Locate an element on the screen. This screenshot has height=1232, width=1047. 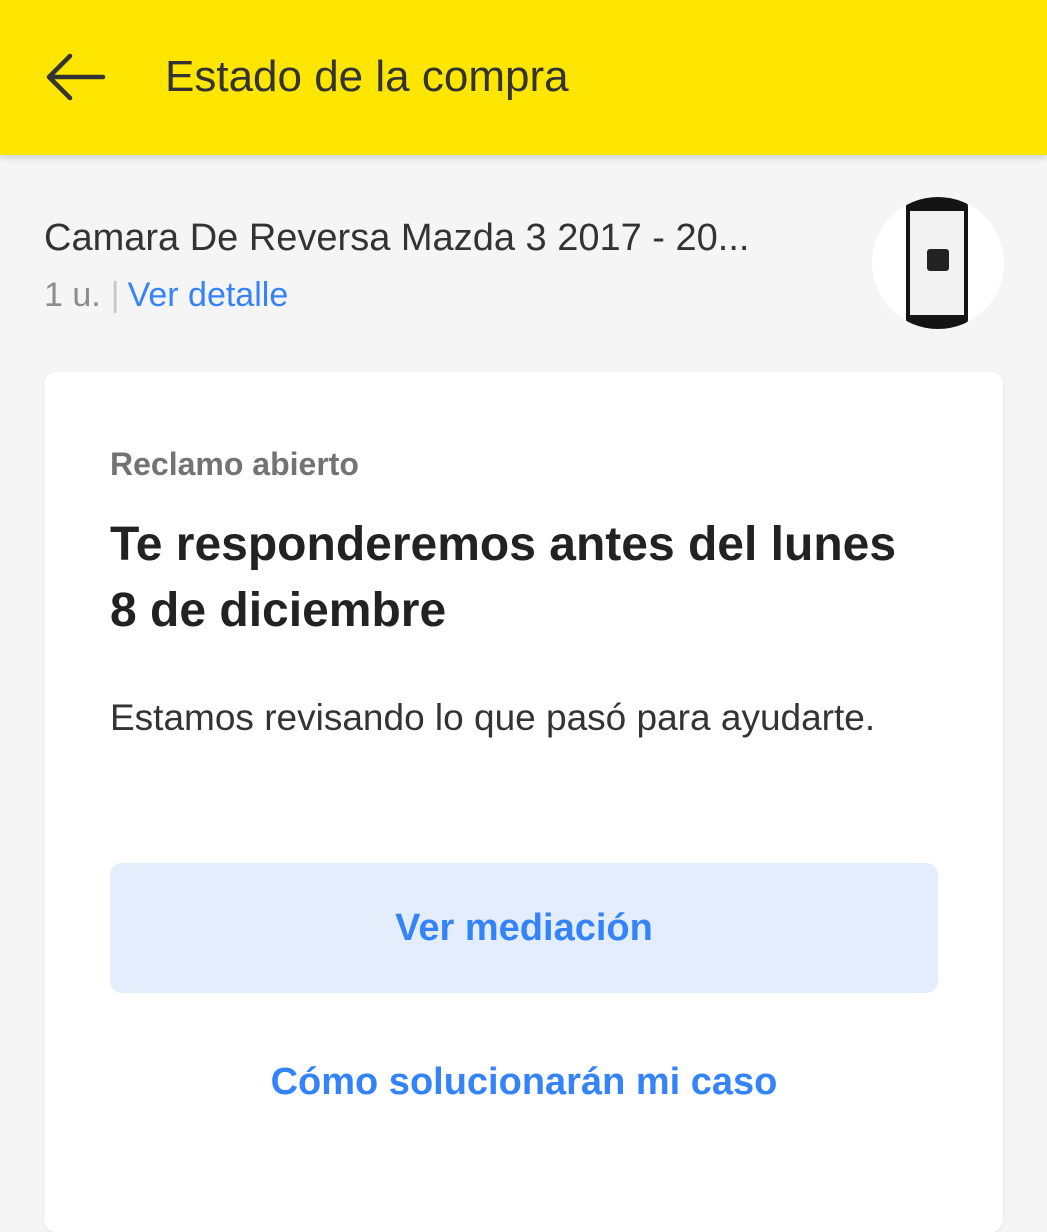
claim-status: Reclamo abierto is located at coordinates (234, 464).